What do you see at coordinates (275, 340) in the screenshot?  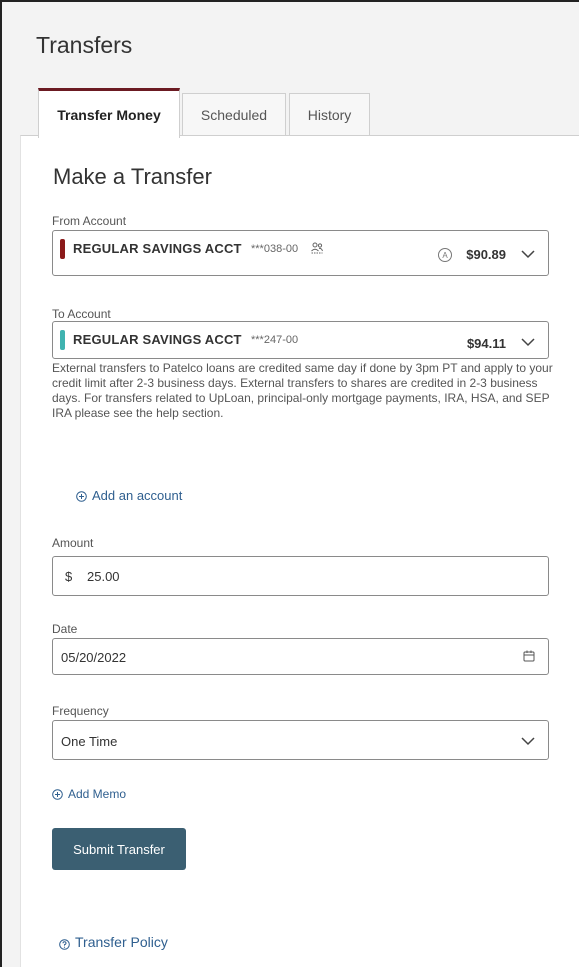 I see `to-account-number: ***247-00` at bounding box center [275, 340].